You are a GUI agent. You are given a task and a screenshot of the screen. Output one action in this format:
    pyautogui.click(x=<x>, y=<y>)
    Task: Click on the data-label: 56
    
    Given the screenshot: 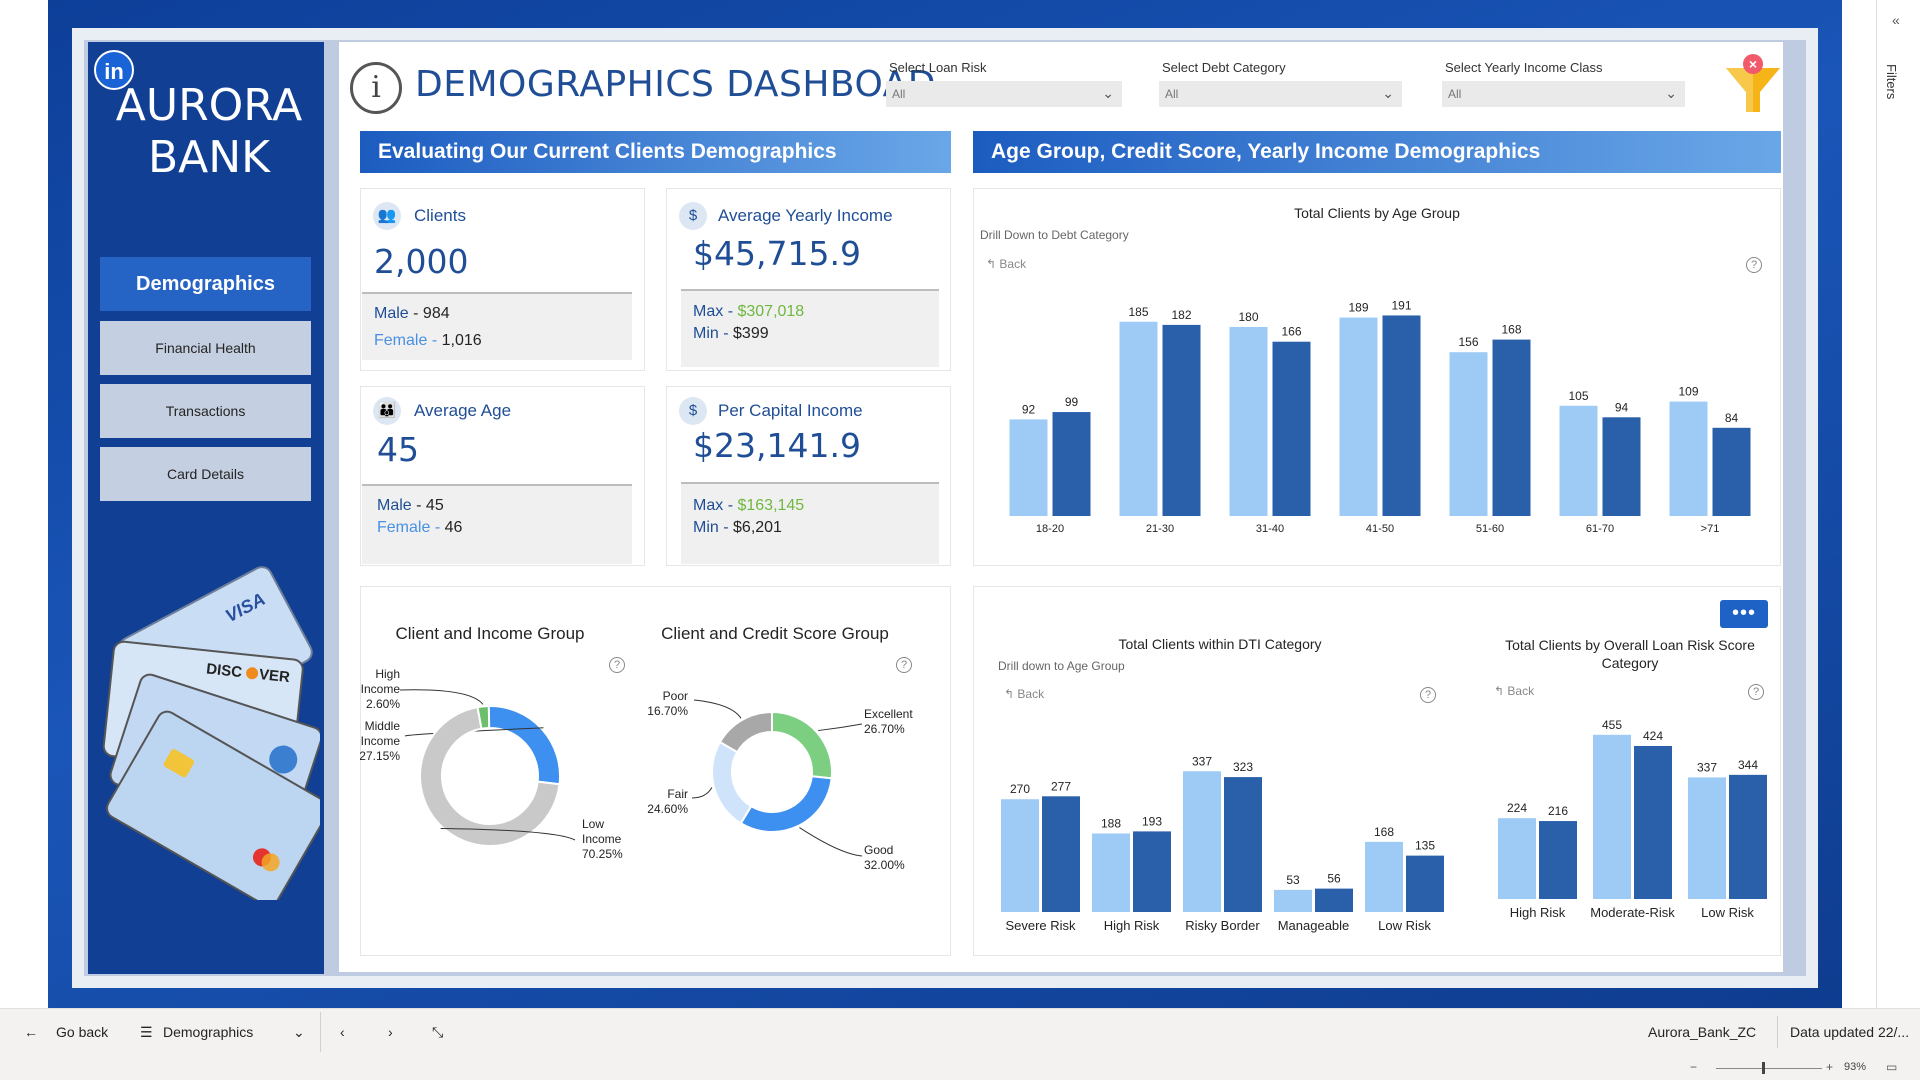 What is the action you would take?
    pyautogui.click(x=1334, y=879)
    